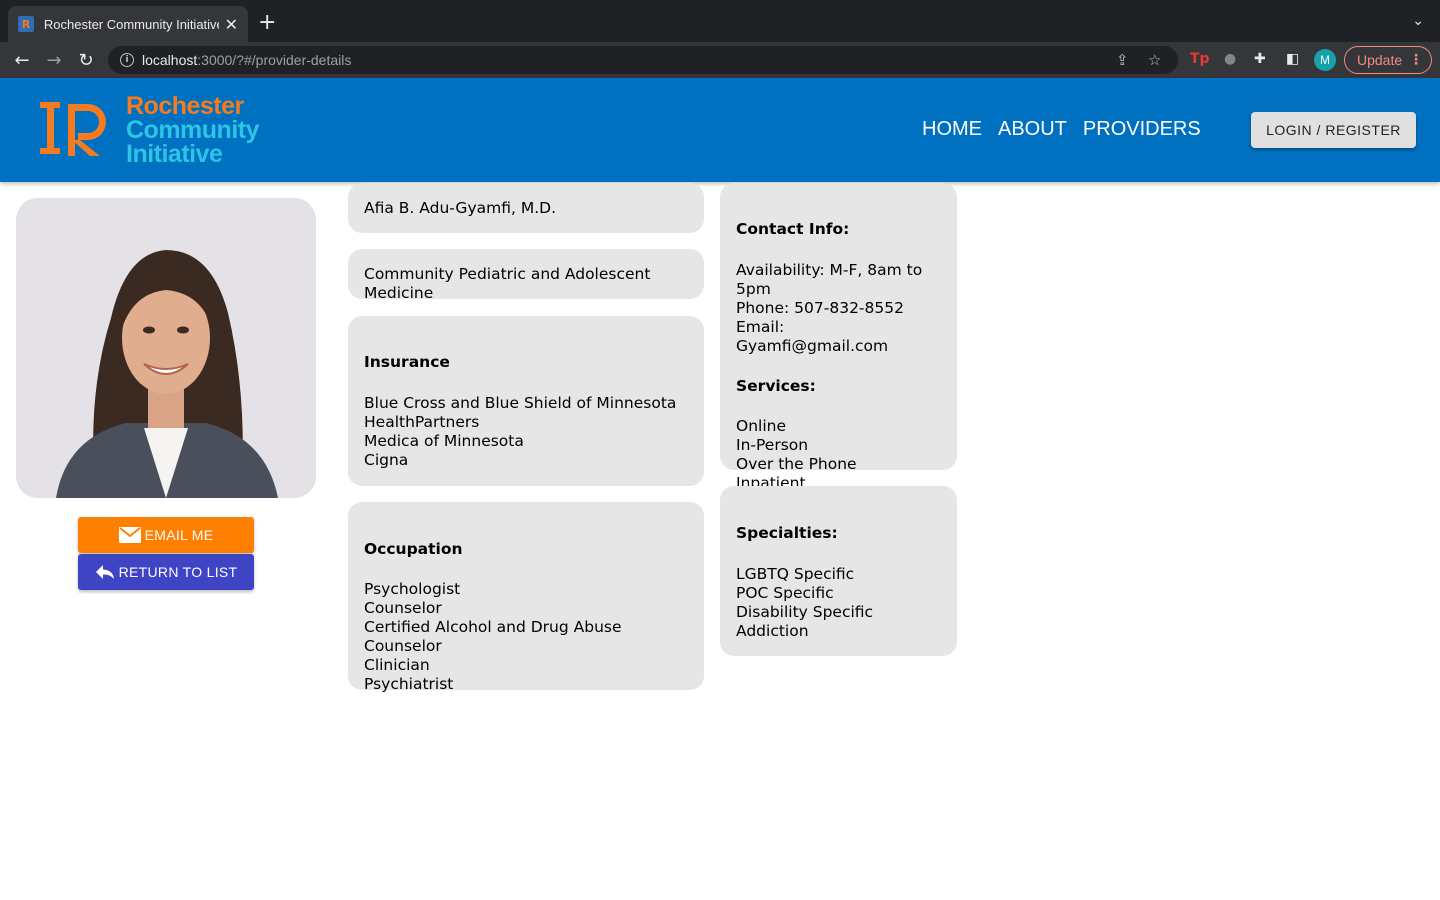 Image resolution: width=1440 pixels, height=900 pixels. Describe the element at coordinates (185, 106) in the screenshot. I see `logo-line-rochester: Rochester` at that location.